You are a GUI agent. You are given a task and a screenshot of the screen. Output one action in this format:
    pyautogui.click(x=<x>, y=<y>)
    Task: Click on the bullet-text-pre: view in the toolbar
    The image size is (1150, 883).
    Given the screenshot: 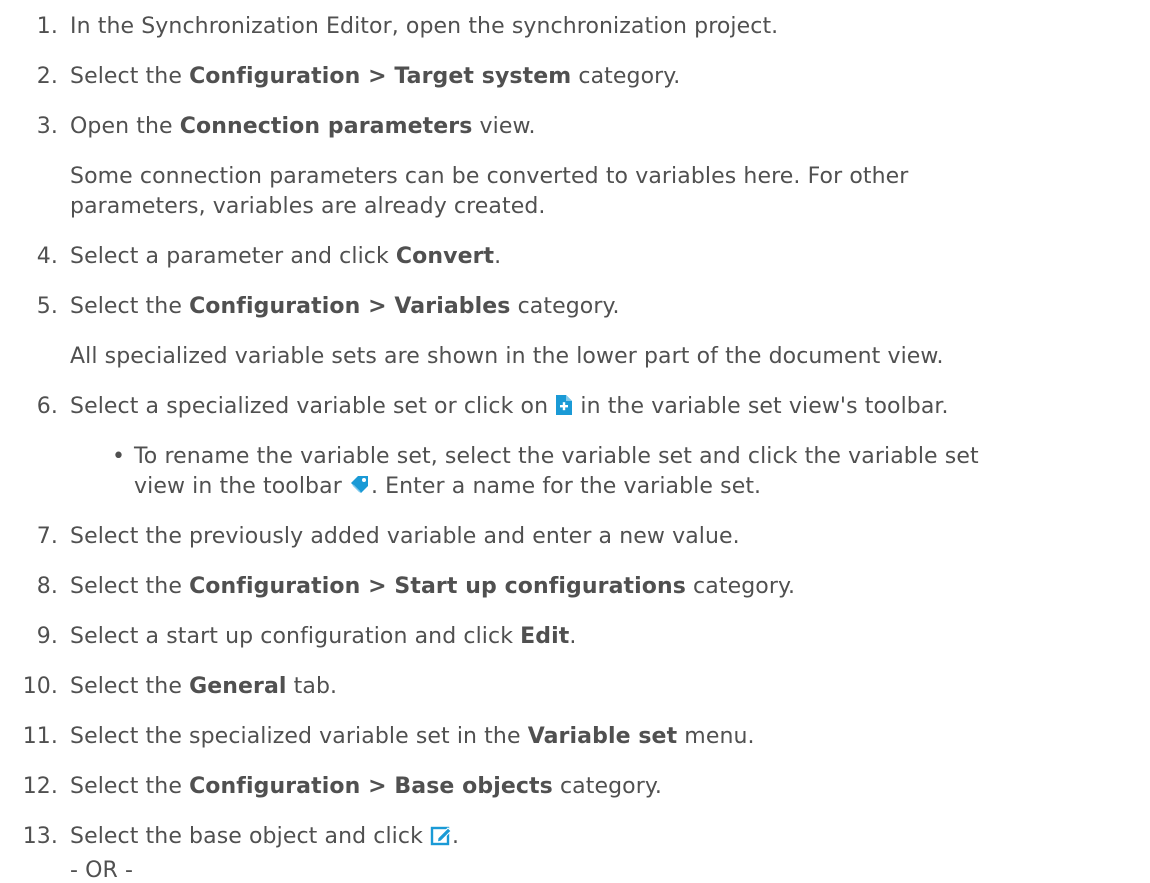 What is the action you would take?
    pyautogui.click(x=241, y=486)
    